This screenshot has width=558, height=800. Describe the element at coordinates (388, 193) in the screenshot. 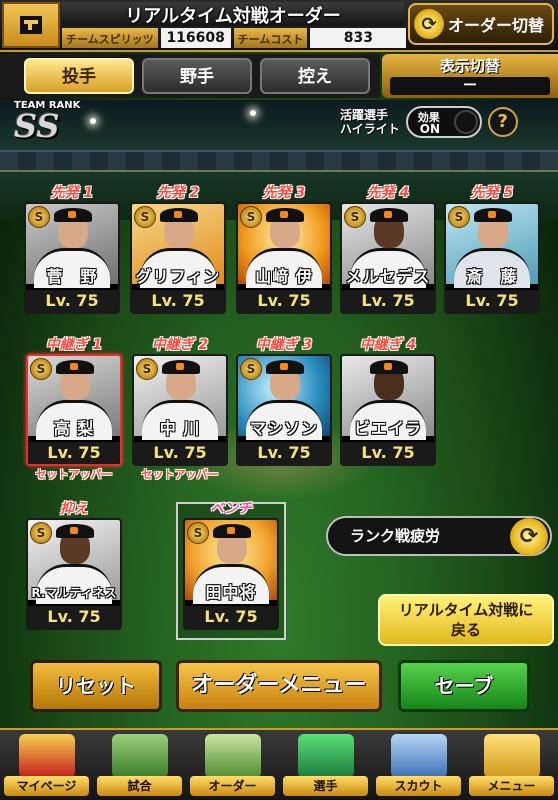

I see `slot-label: 先発 4` at that location.